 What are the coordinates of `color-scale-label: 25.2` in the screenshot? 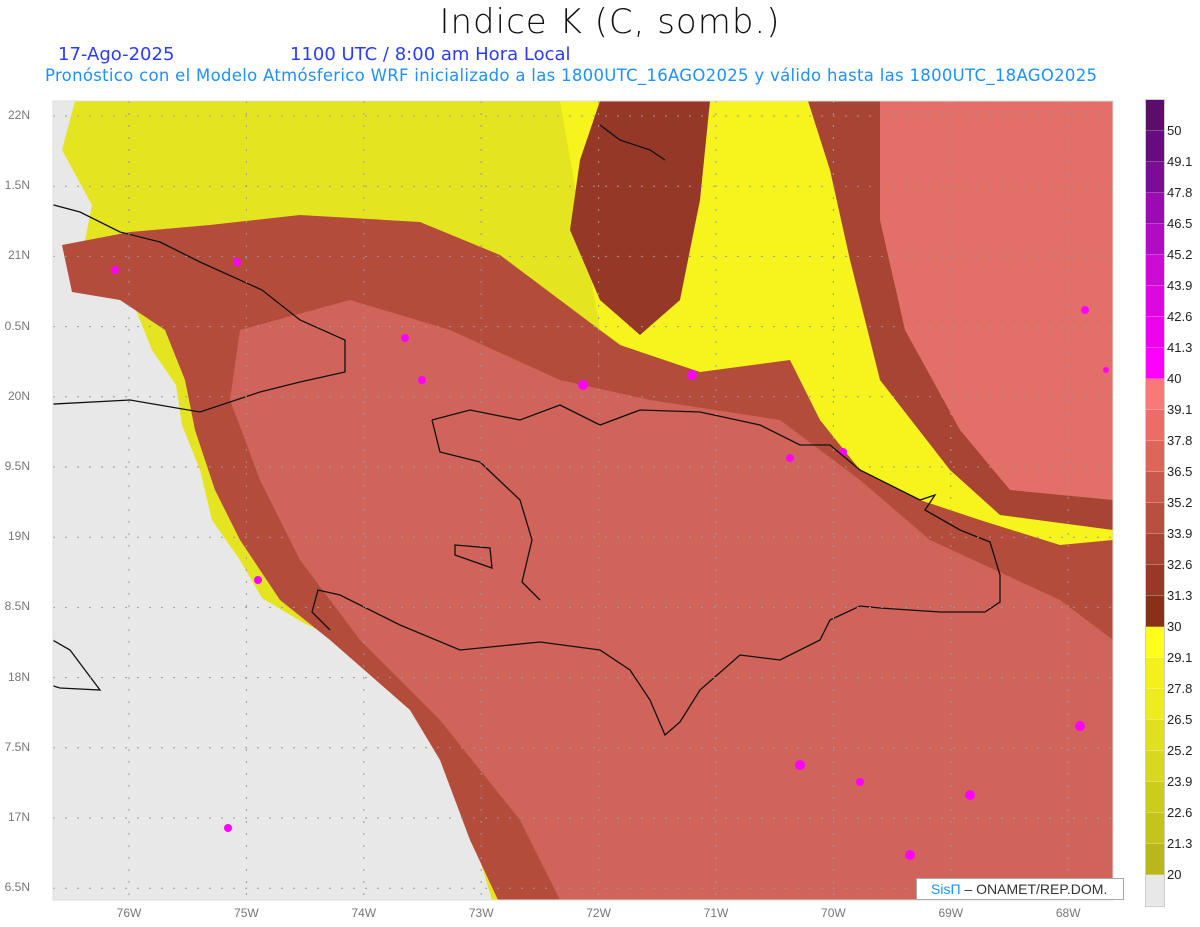 It's located at (1180, 750).